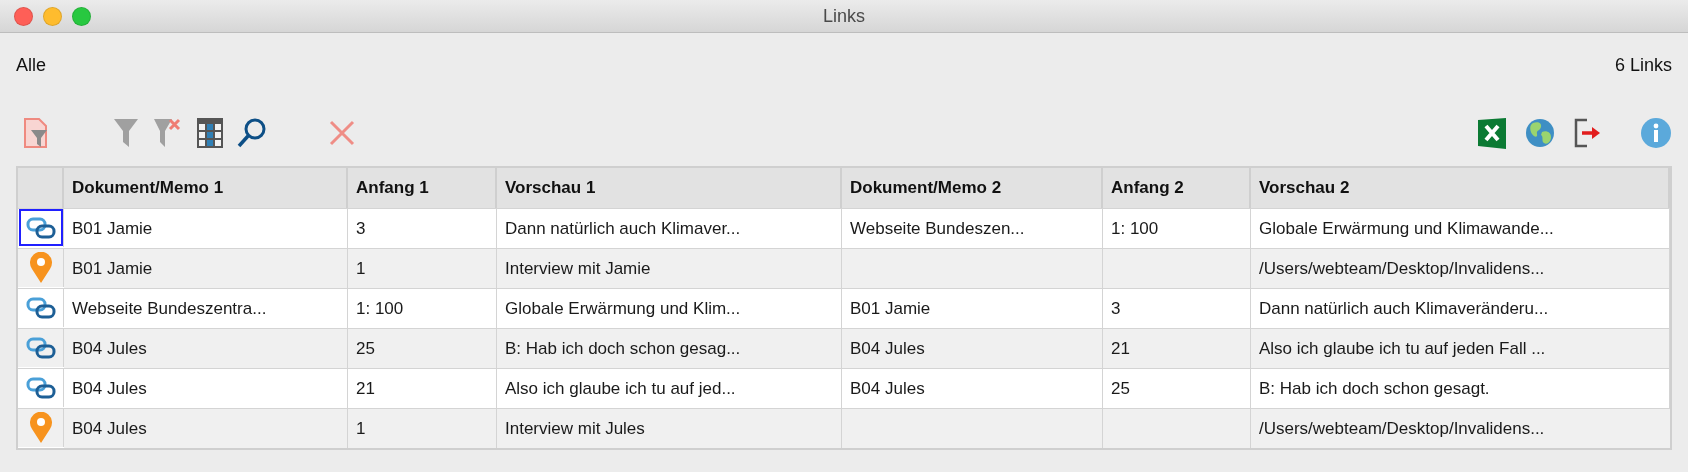 The height and width of the screenshot is (472, 1688). Describe the element at coordinates (81, 16) in the screenshot. I see `zoom-button` at that location.